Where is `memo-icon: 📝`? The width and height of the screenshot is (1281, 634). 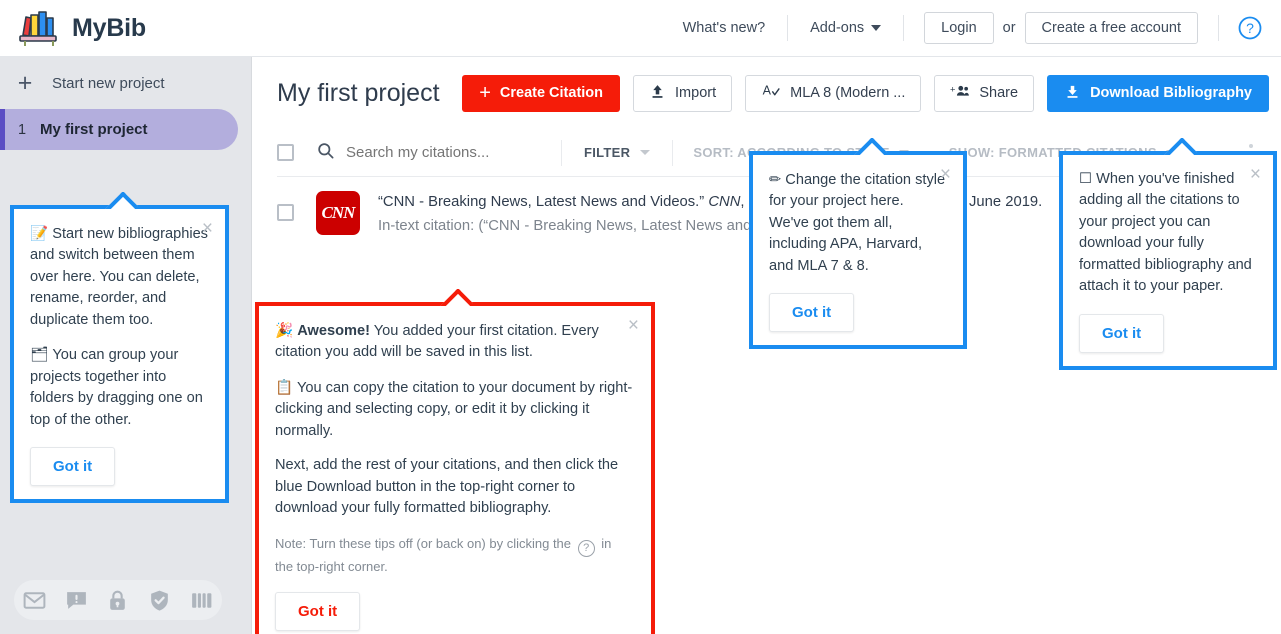
memo-icon: 📝 is located at coordinates (39, 233).